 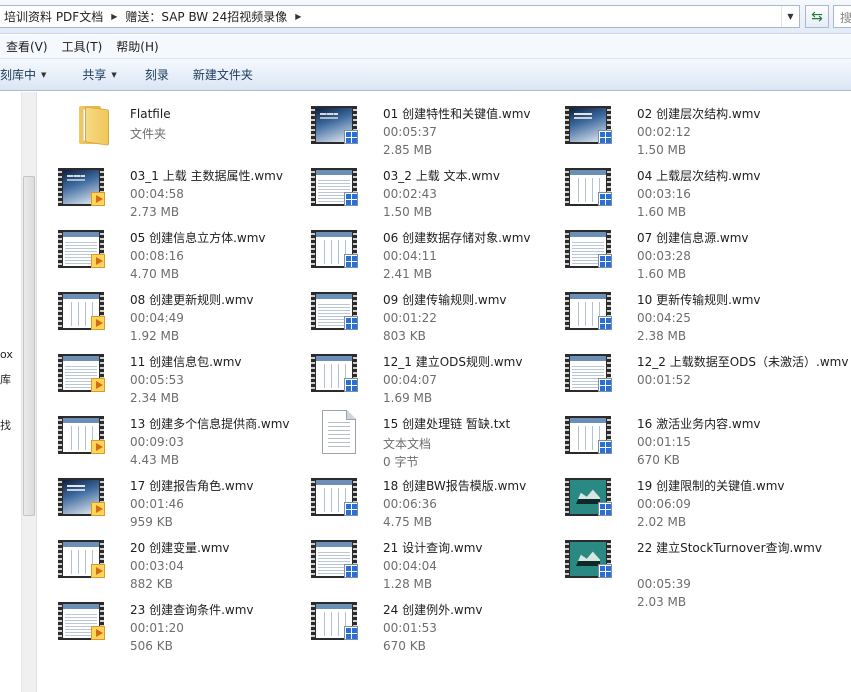 What do you see at coordinates (183, 190) in the screenshot?
I see `file-item: 03_1 上载 主数据属性.wmv 00:04:58 2.73 MB` at bounding box center [183, 190].